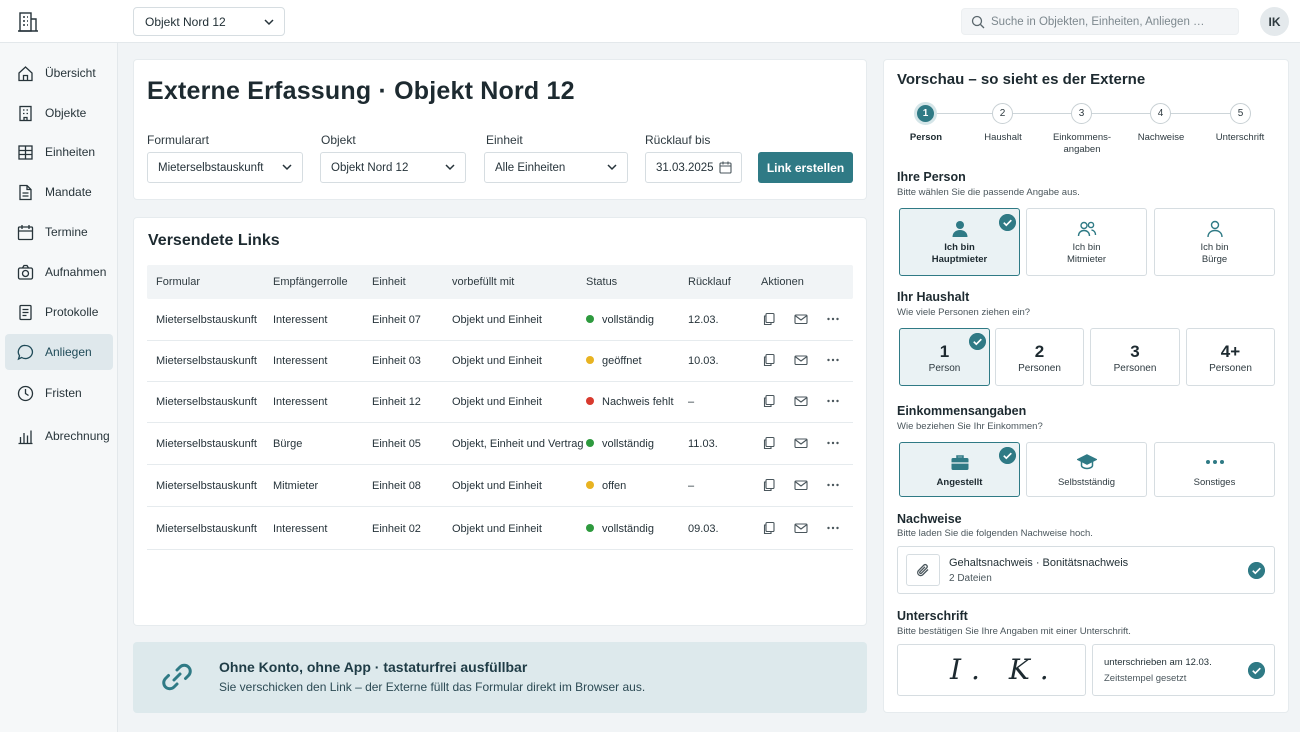  Describe the element at coordinates (209, 21) in the screenshot. I see `object-select: Objekt Nord 12` at that location.